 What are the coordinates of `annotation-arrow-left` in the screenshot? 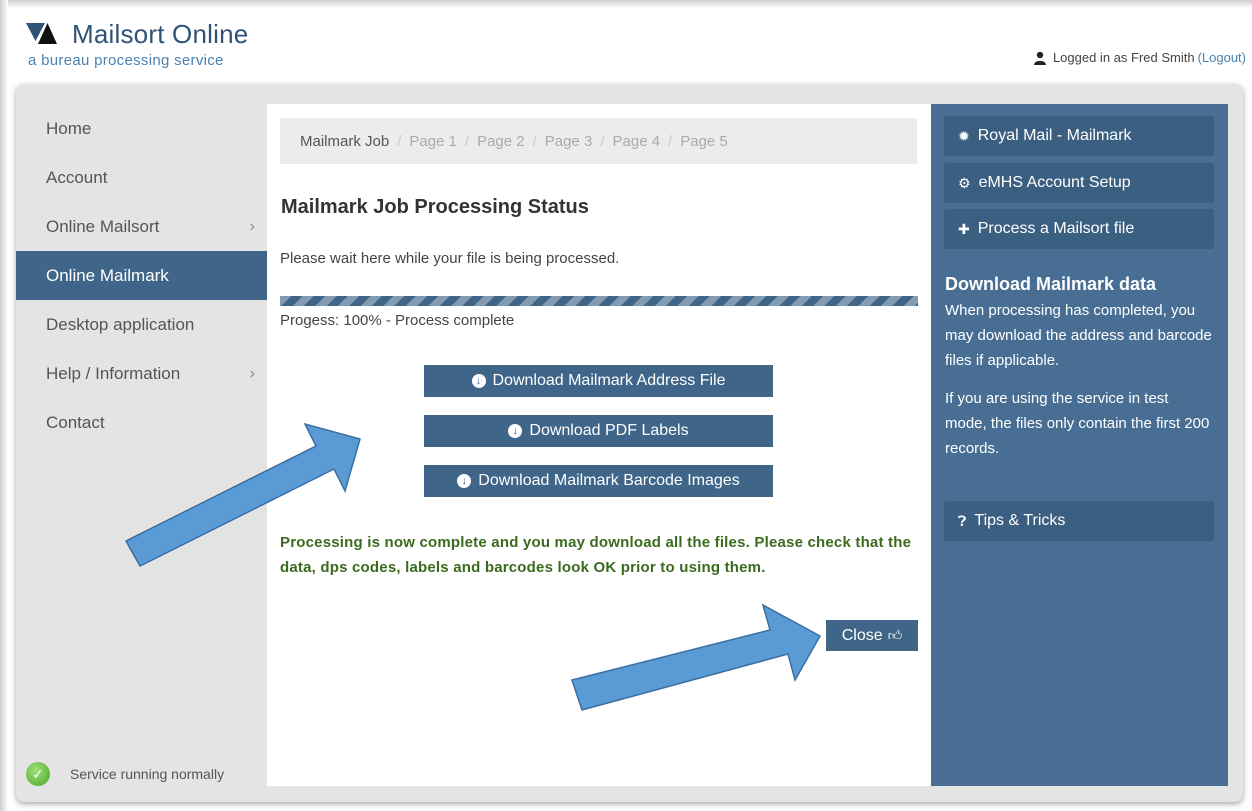 It's located at (242, 494).